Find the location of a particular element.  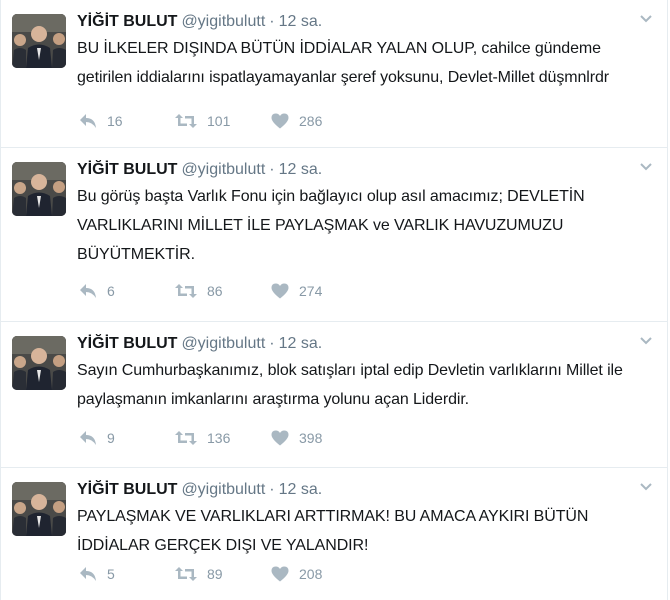

like-button: 286 is located at coordinates (296, 121).